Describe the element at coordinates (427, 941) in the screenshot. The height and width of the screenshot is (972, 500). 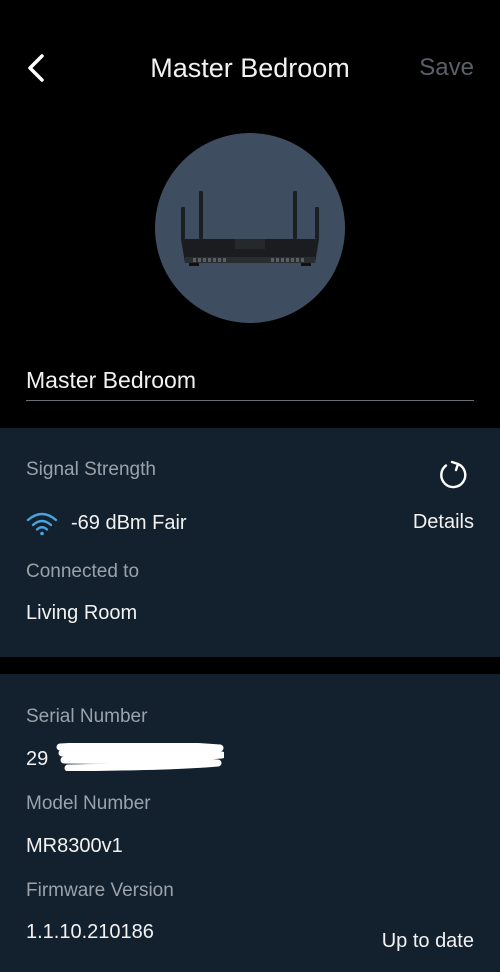
I see `firmware-status: Up to date` at that location.